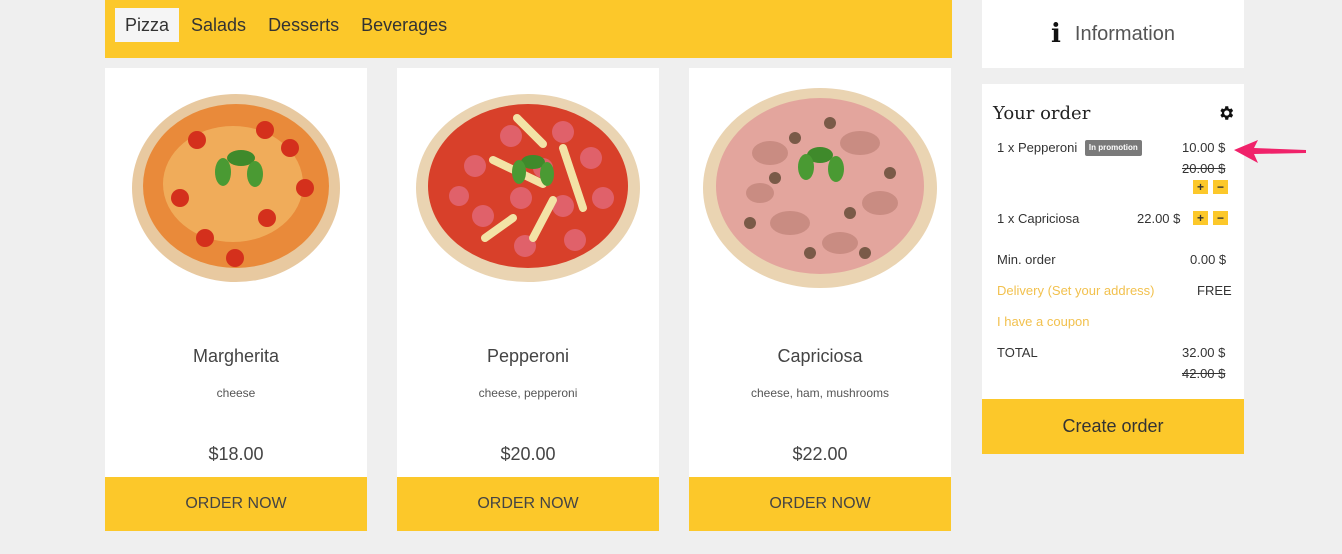 The width and height of the screenshot is (1342, 554). I want to click on order-item-old-price: 20.00 $, so click(1204, 168).